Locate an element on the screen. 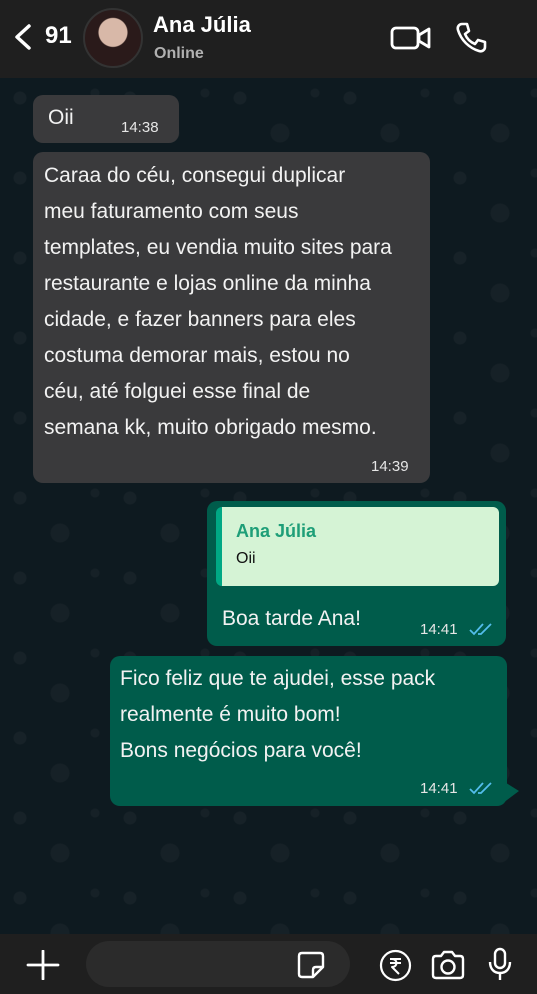 The width and height of the screenshot is (537, 994). message-time: 14:38 is located at coordinates (140, 127).